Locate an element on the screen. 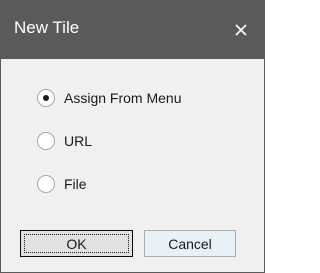  radio-label-file: File is located at coordinates (75, 184).